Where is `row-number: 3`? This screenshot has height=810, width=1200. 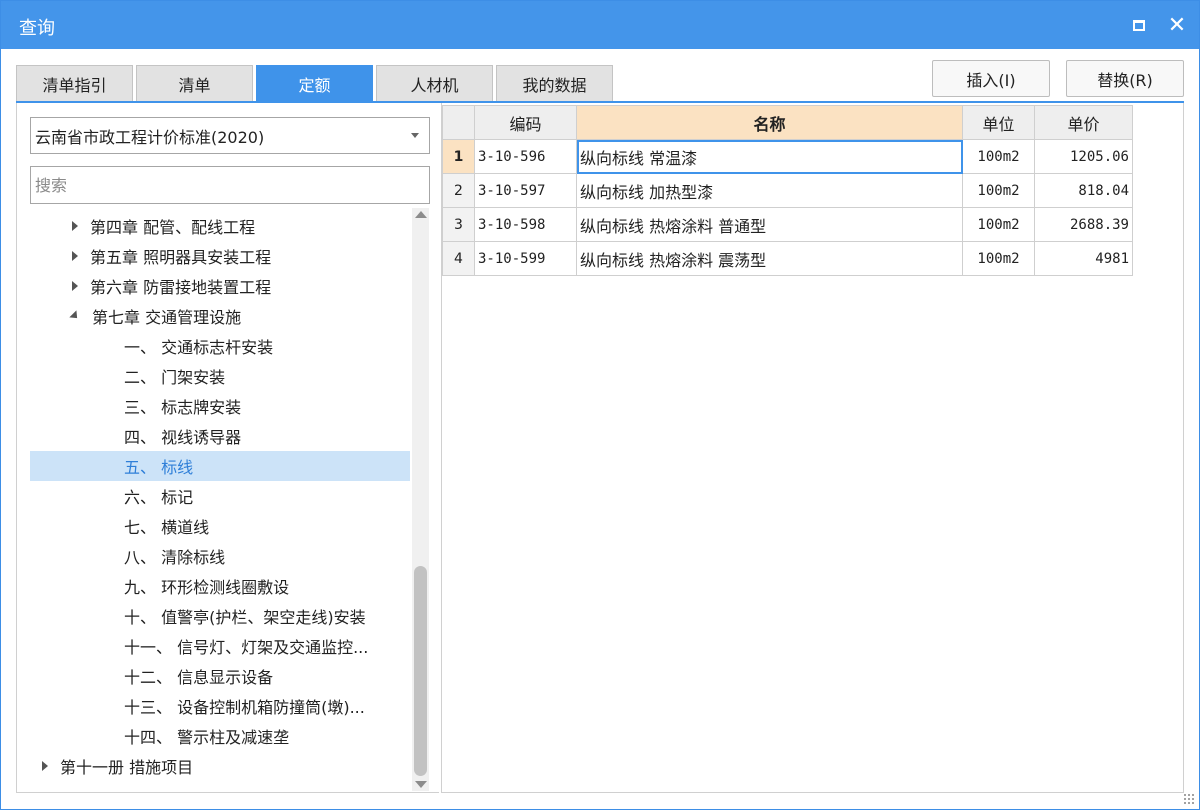 row-number: 3 is located at coordinates (458, 224).